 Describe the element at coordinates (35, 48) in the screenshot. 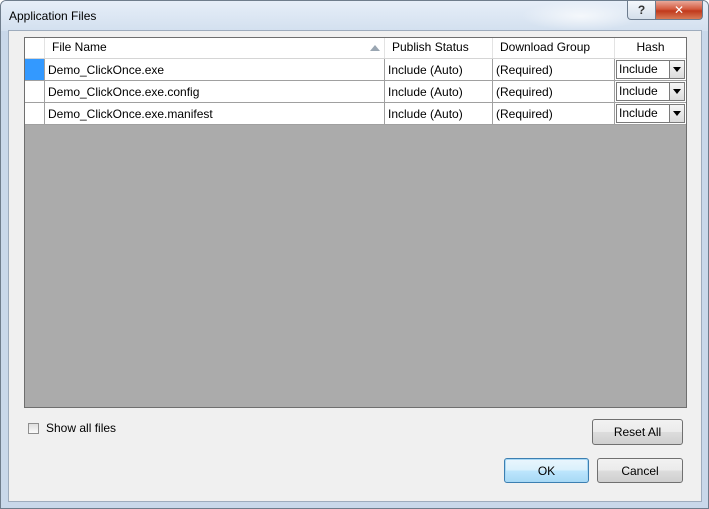

I see `header-row-selector` at that location.